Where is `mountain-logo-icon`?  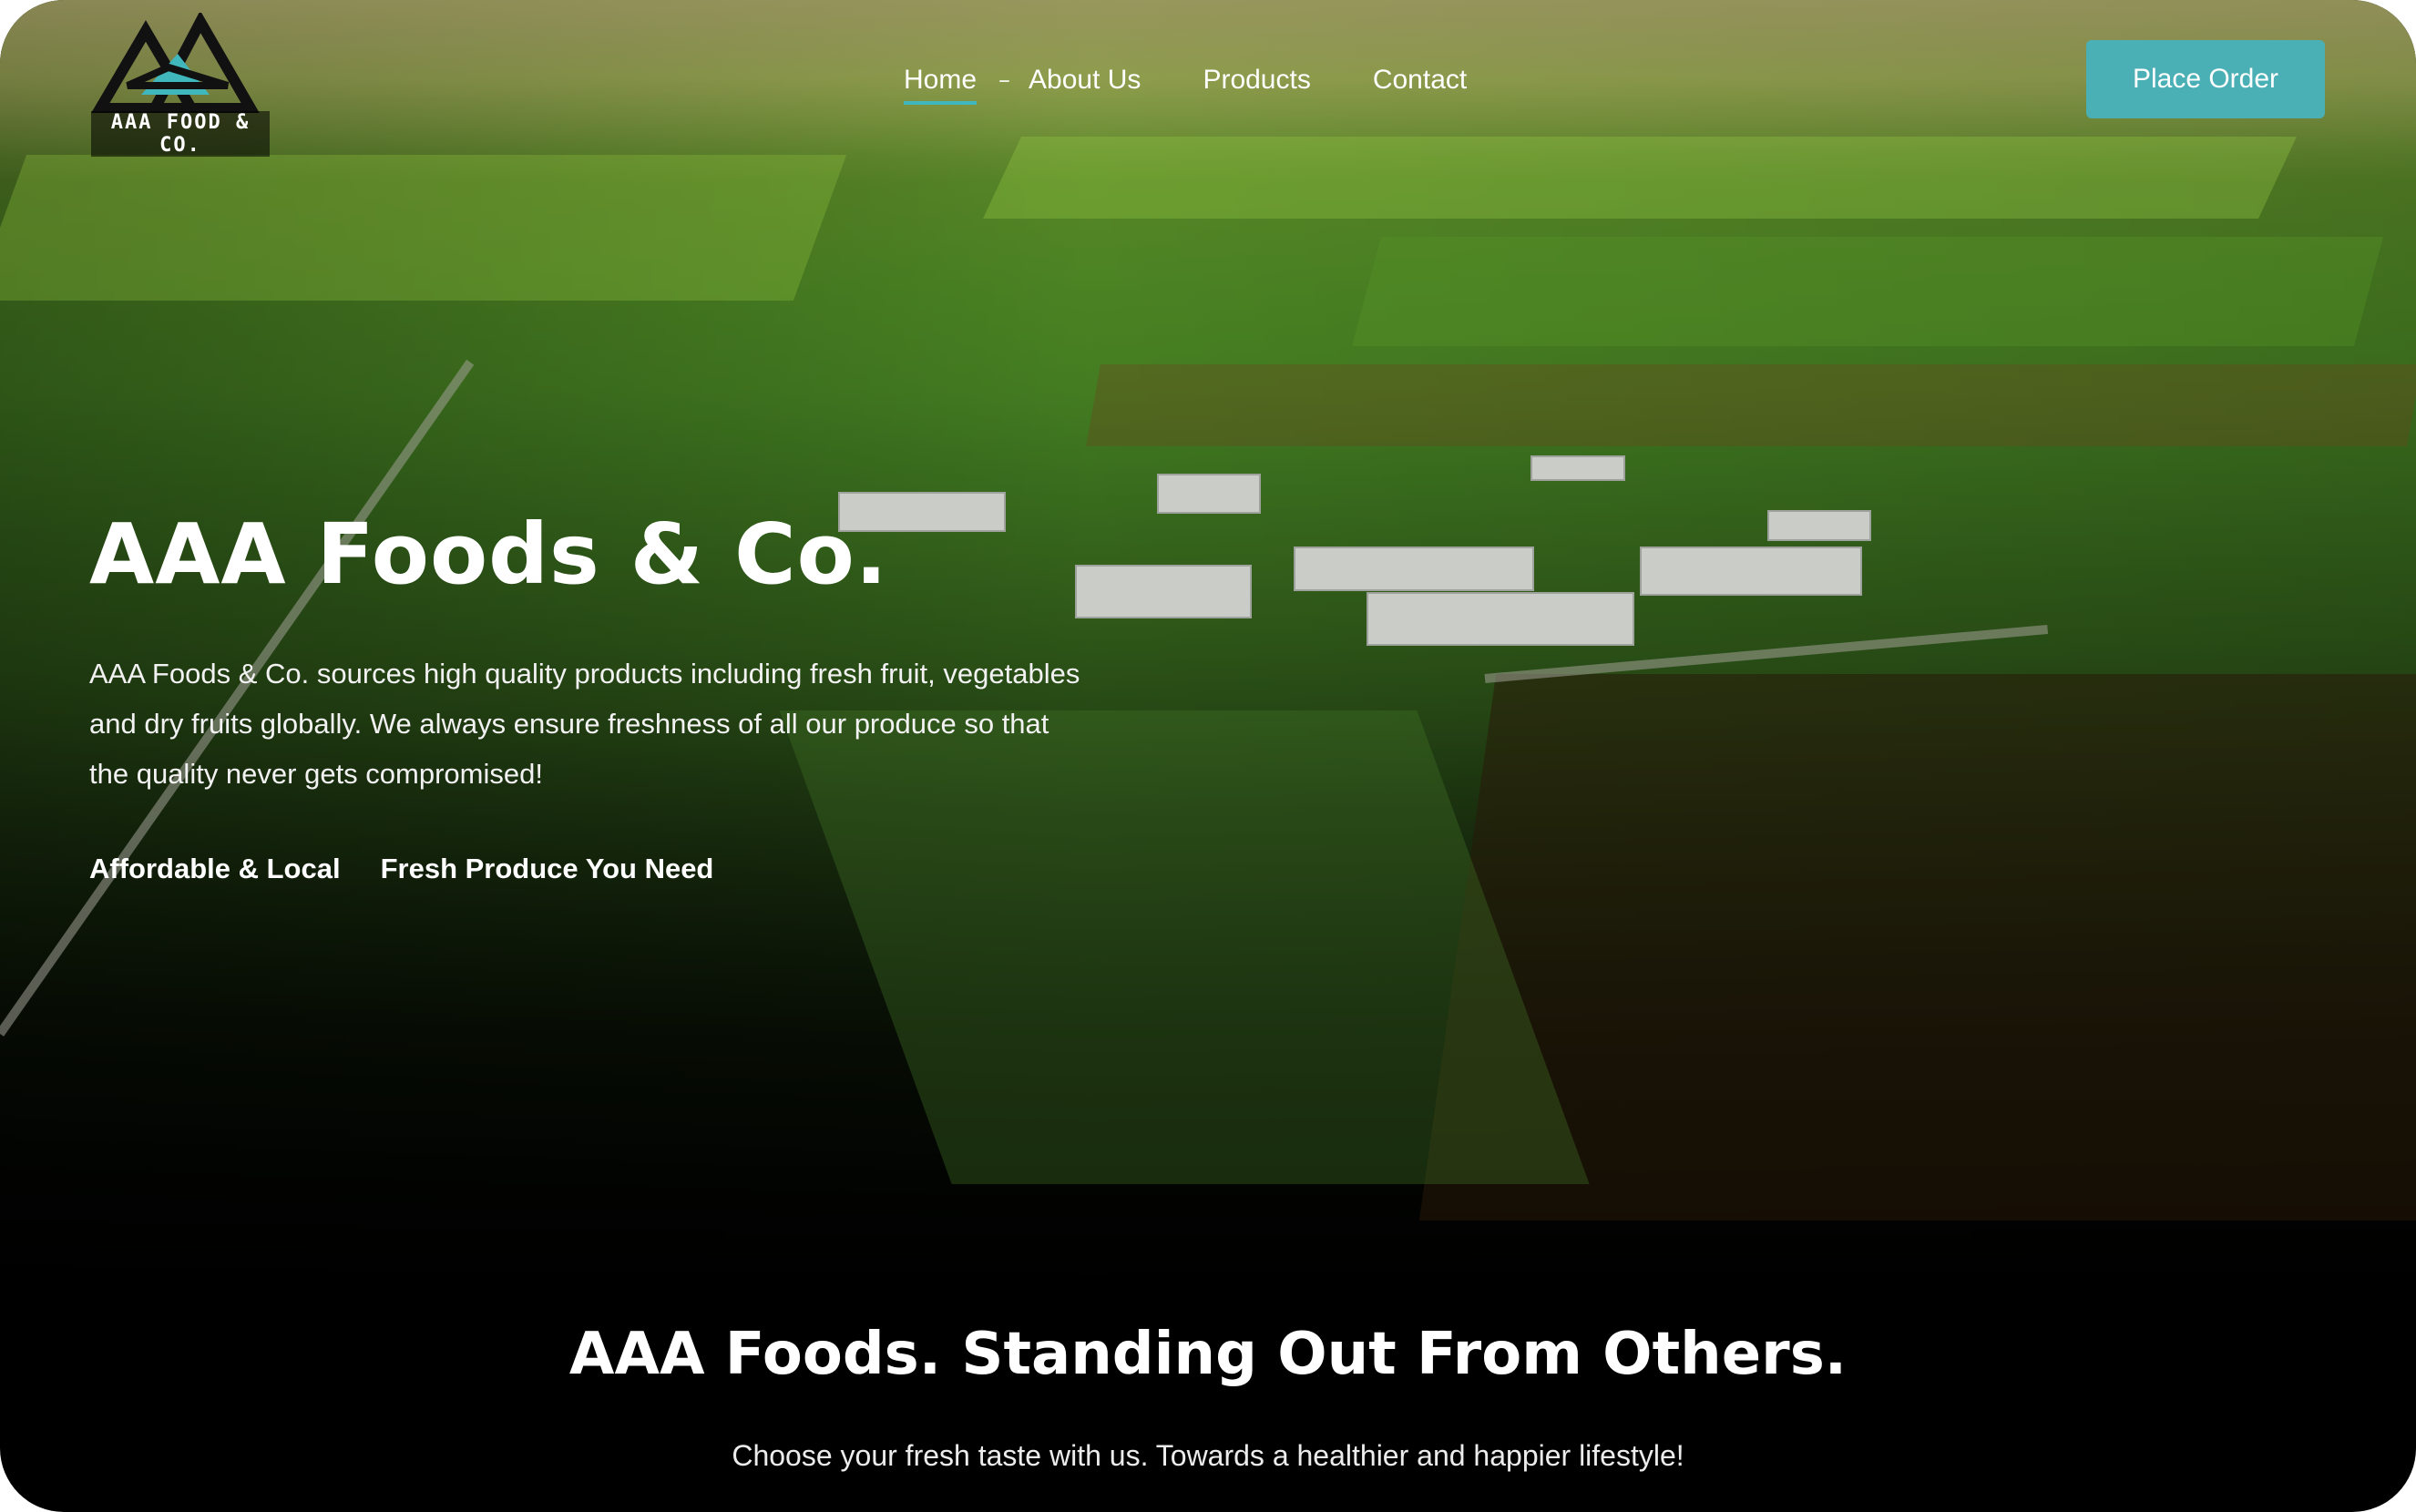
mountain-logo-icon is located at coordinates (175, 62).